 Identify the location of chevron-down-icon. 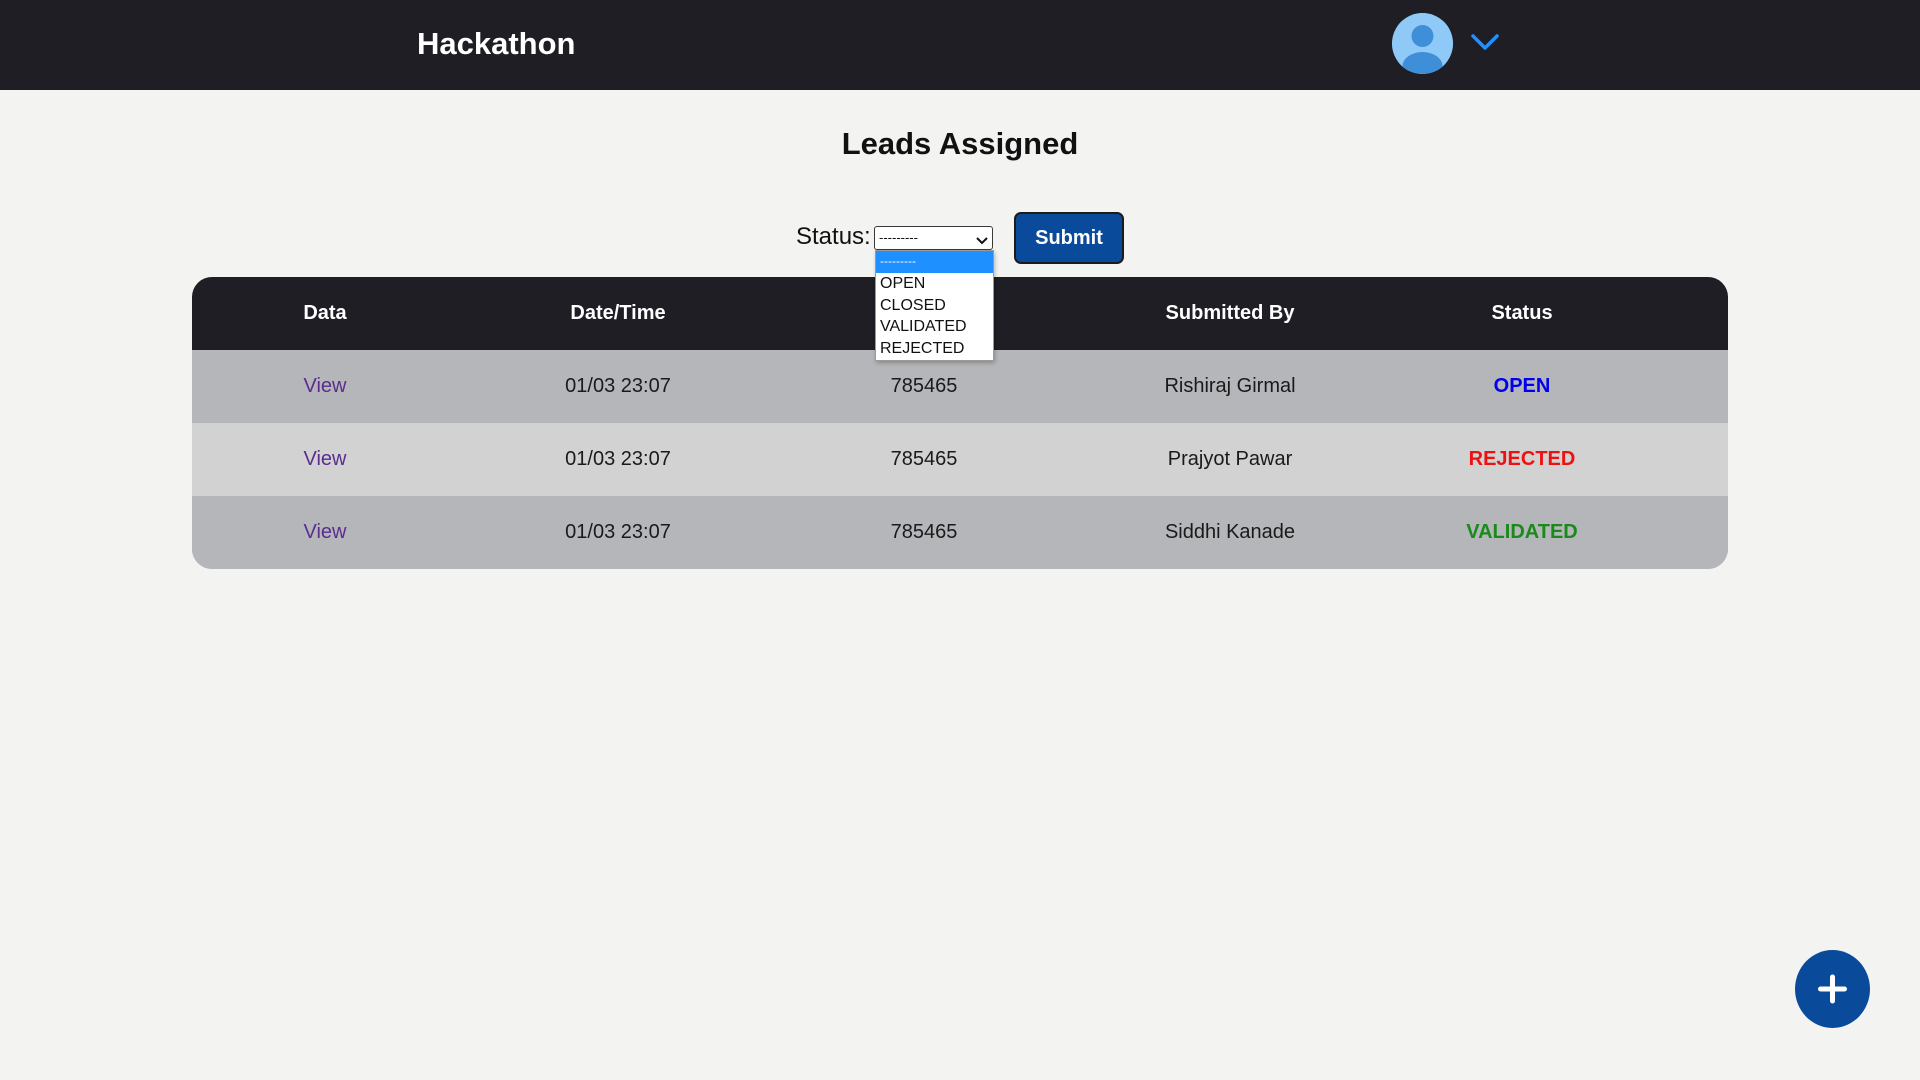
(1485, 42).